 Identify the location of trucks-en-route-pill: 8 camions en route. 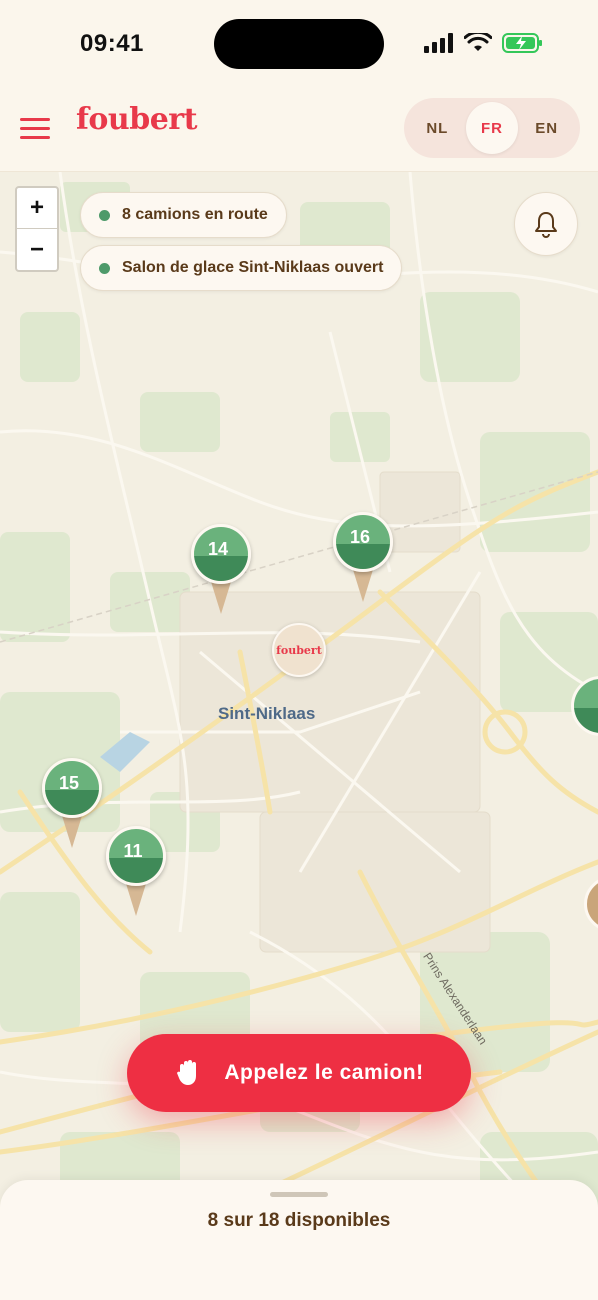
(183, 215).